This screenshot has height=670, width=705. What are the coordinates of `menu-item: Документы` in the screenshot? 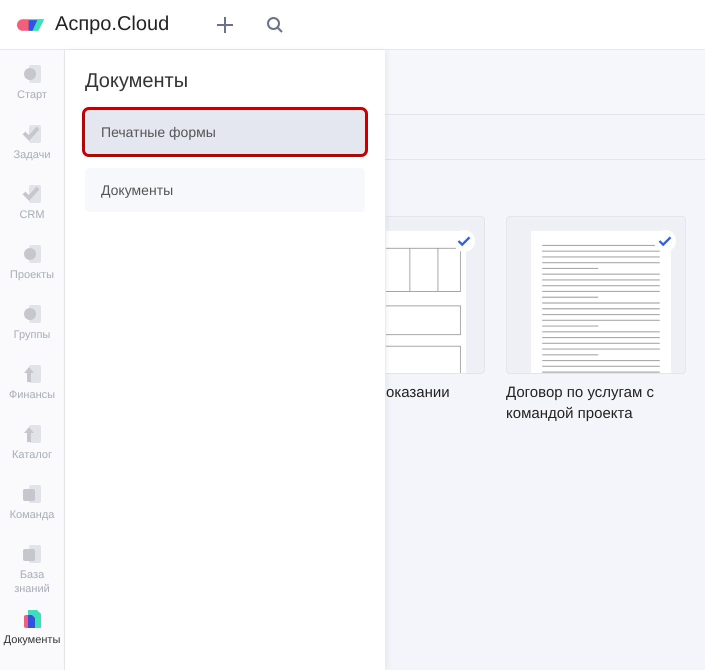 It's located at (225, 190).